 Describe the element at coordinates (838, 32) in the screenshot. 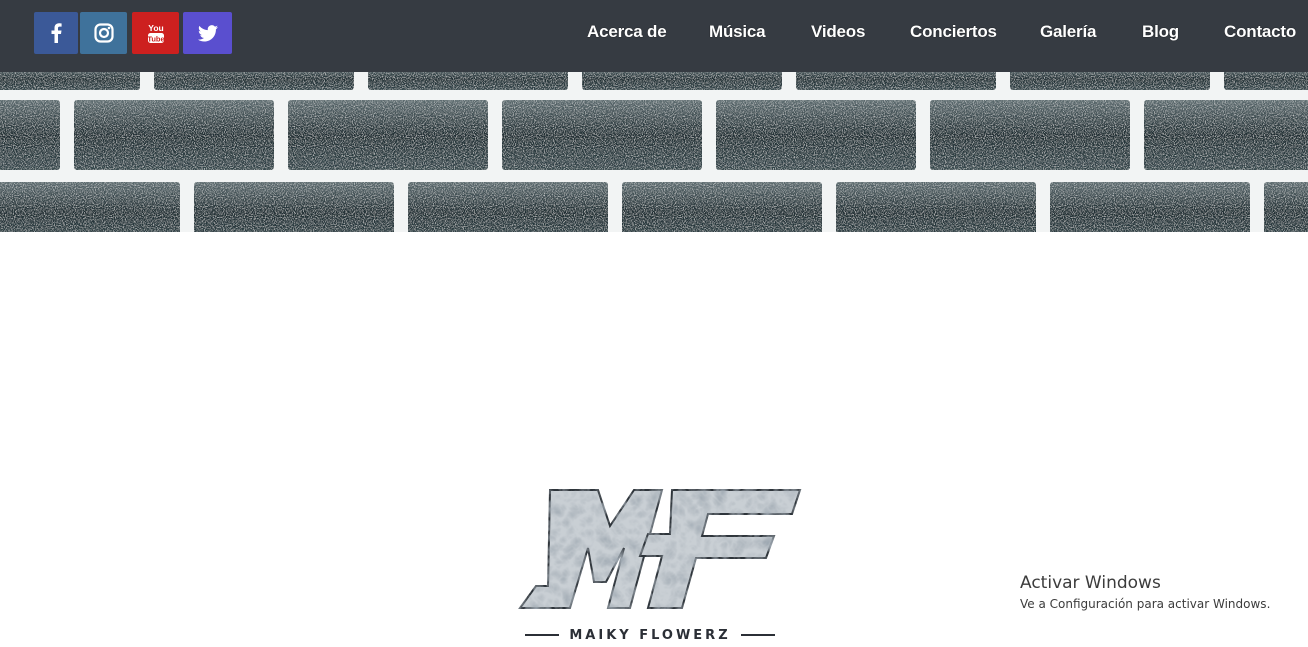

I see `nav-videos: Videos` at that location.